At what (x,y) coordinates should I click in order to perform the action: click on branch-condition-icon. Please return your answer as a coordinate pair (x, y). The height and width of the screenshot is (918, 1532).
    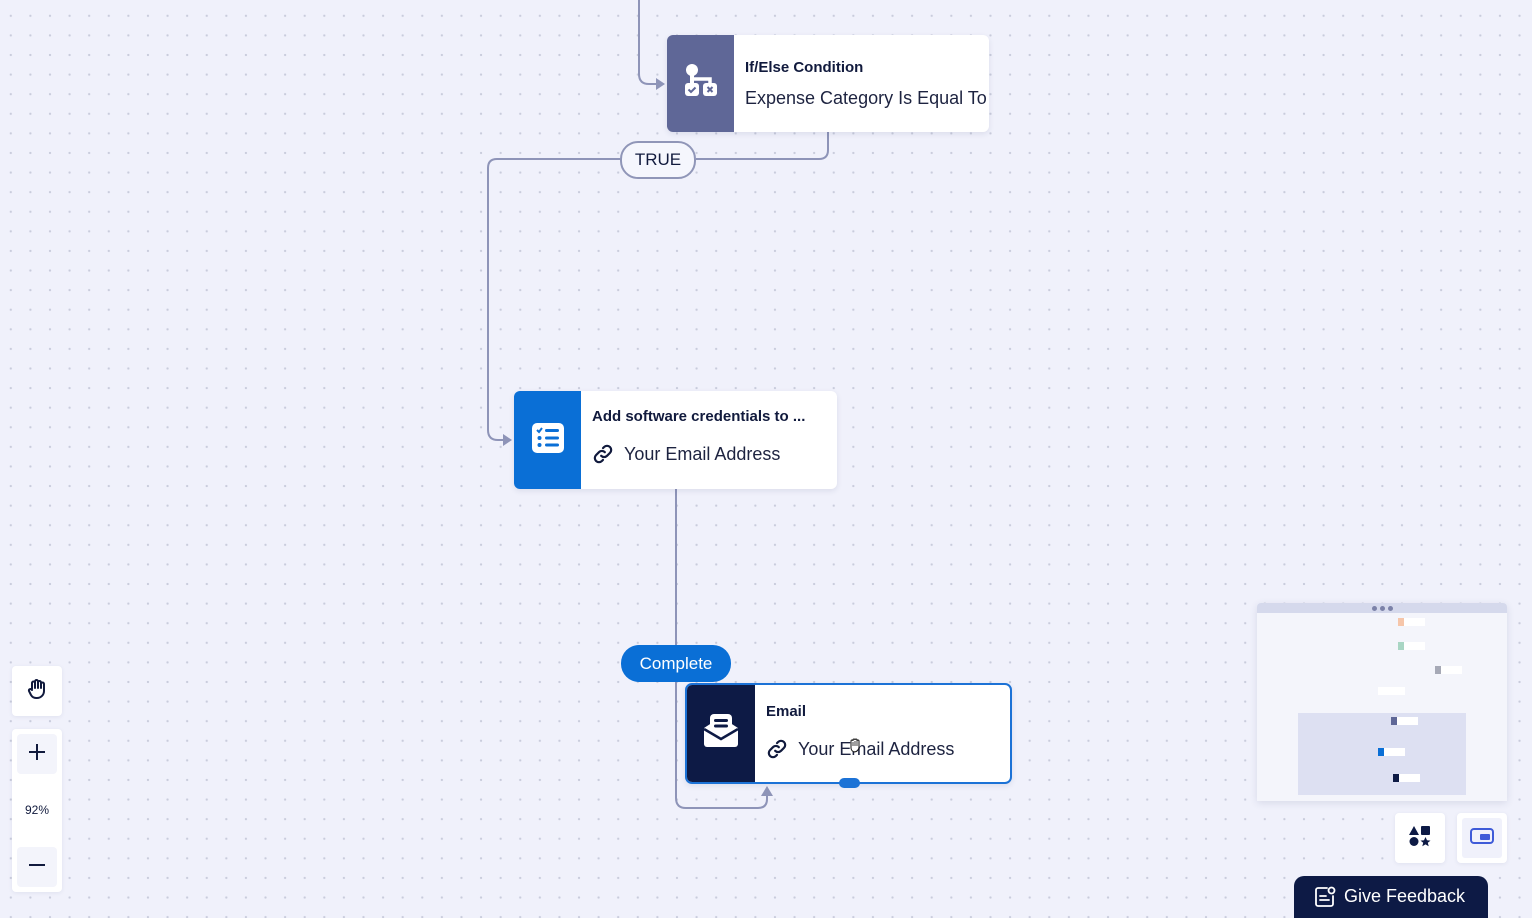
    Looking at the image, I should click on (701, 83).